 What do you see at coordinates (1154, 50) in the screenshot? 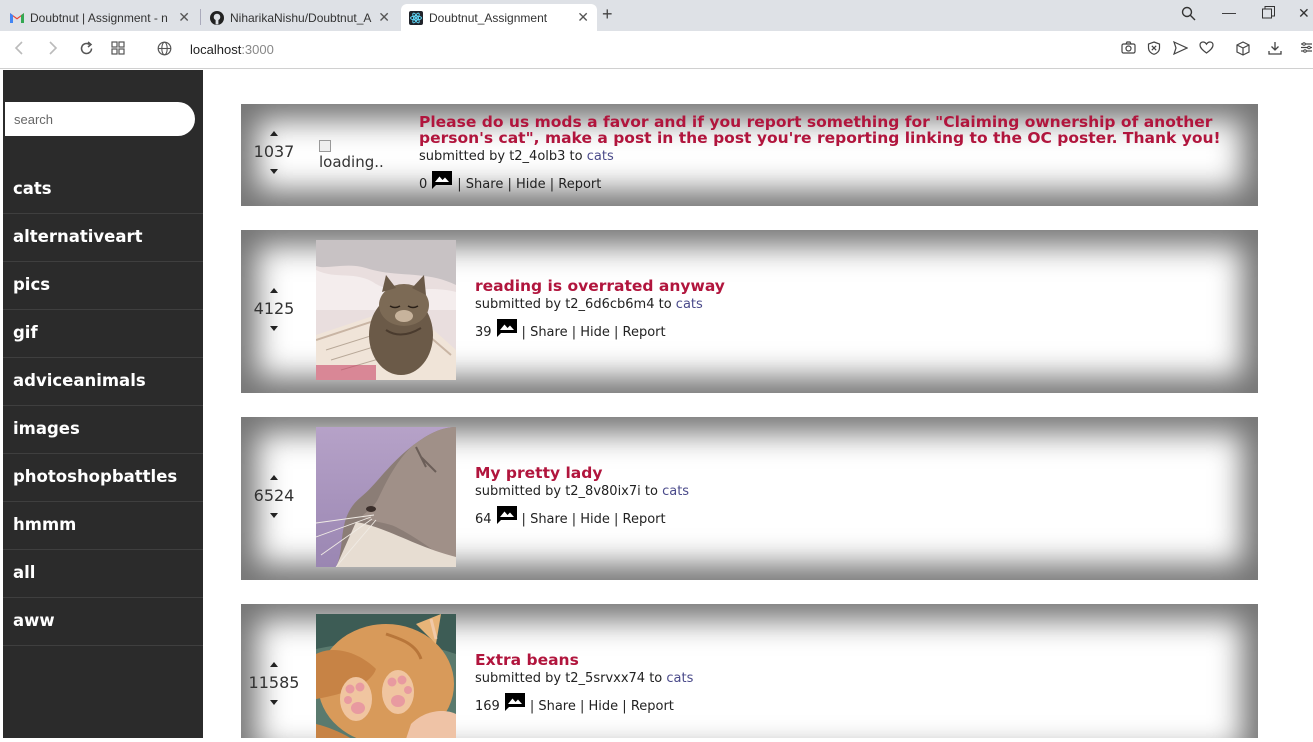
I see `ad-block-icon` at bounding box center [1154, 50].